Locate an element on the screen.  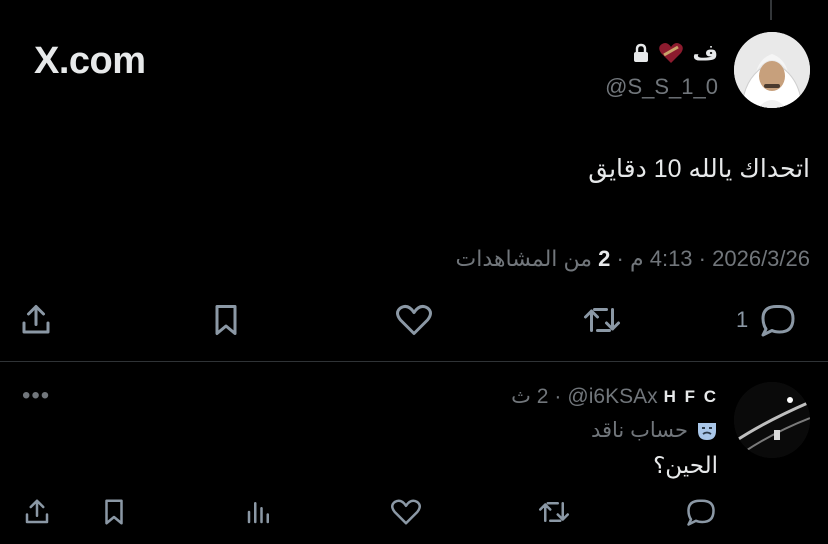
lock-icon is located at coordinates (641, 53).